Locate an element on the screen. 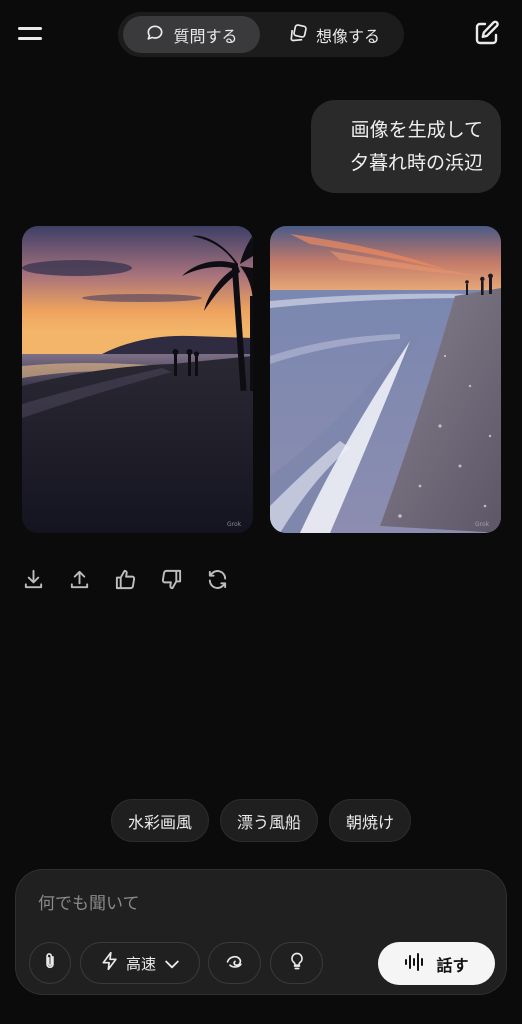 The image size is (522, 1024). dislike-button is located at coordinates (171, 579).